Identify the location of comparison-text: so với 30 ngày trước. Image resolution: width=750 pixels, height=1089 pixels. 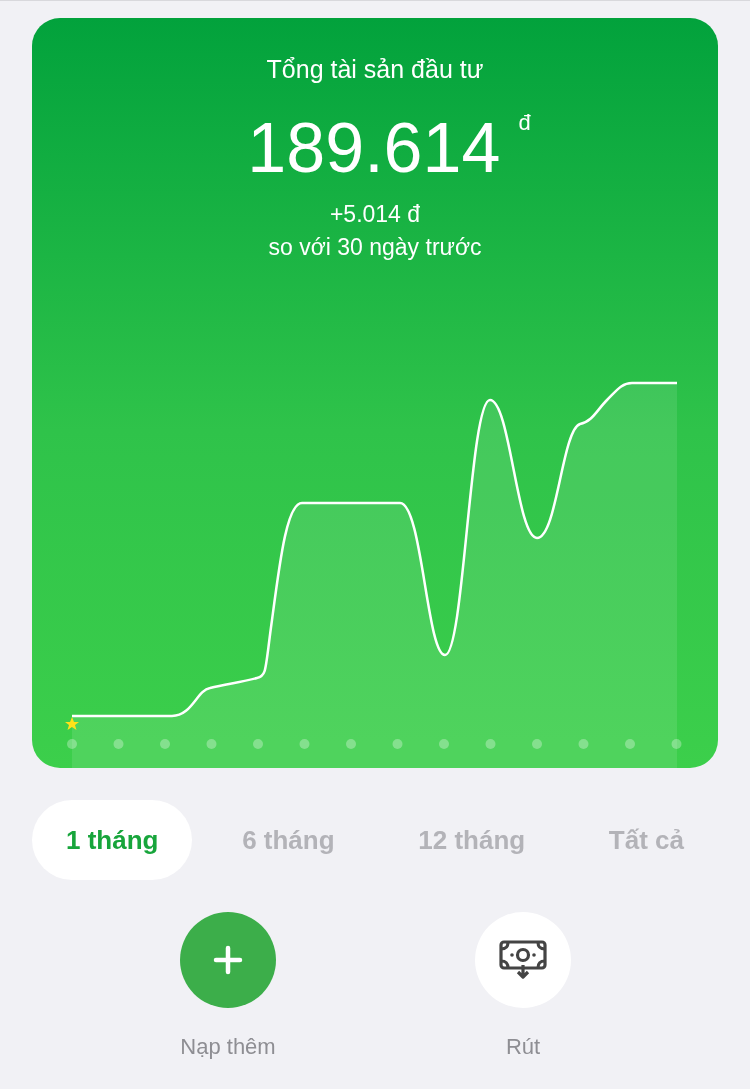
(375, 247).